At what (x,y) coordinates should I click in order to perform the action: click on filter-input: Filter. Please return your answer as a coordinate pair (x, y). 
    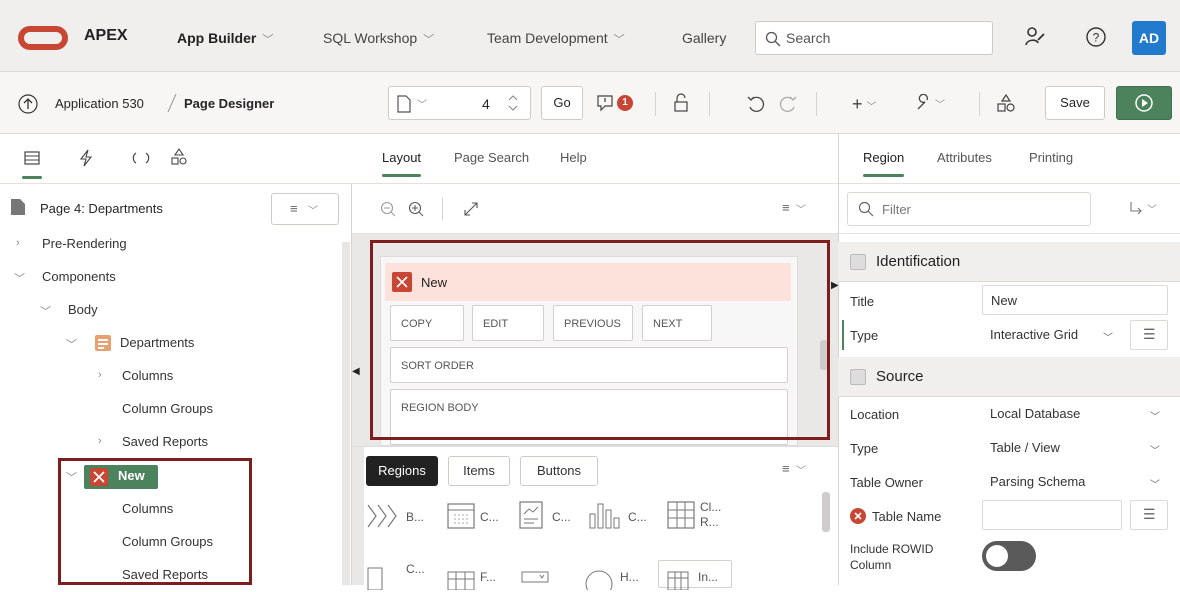
    Looking at the image, I should click on (969, 209).